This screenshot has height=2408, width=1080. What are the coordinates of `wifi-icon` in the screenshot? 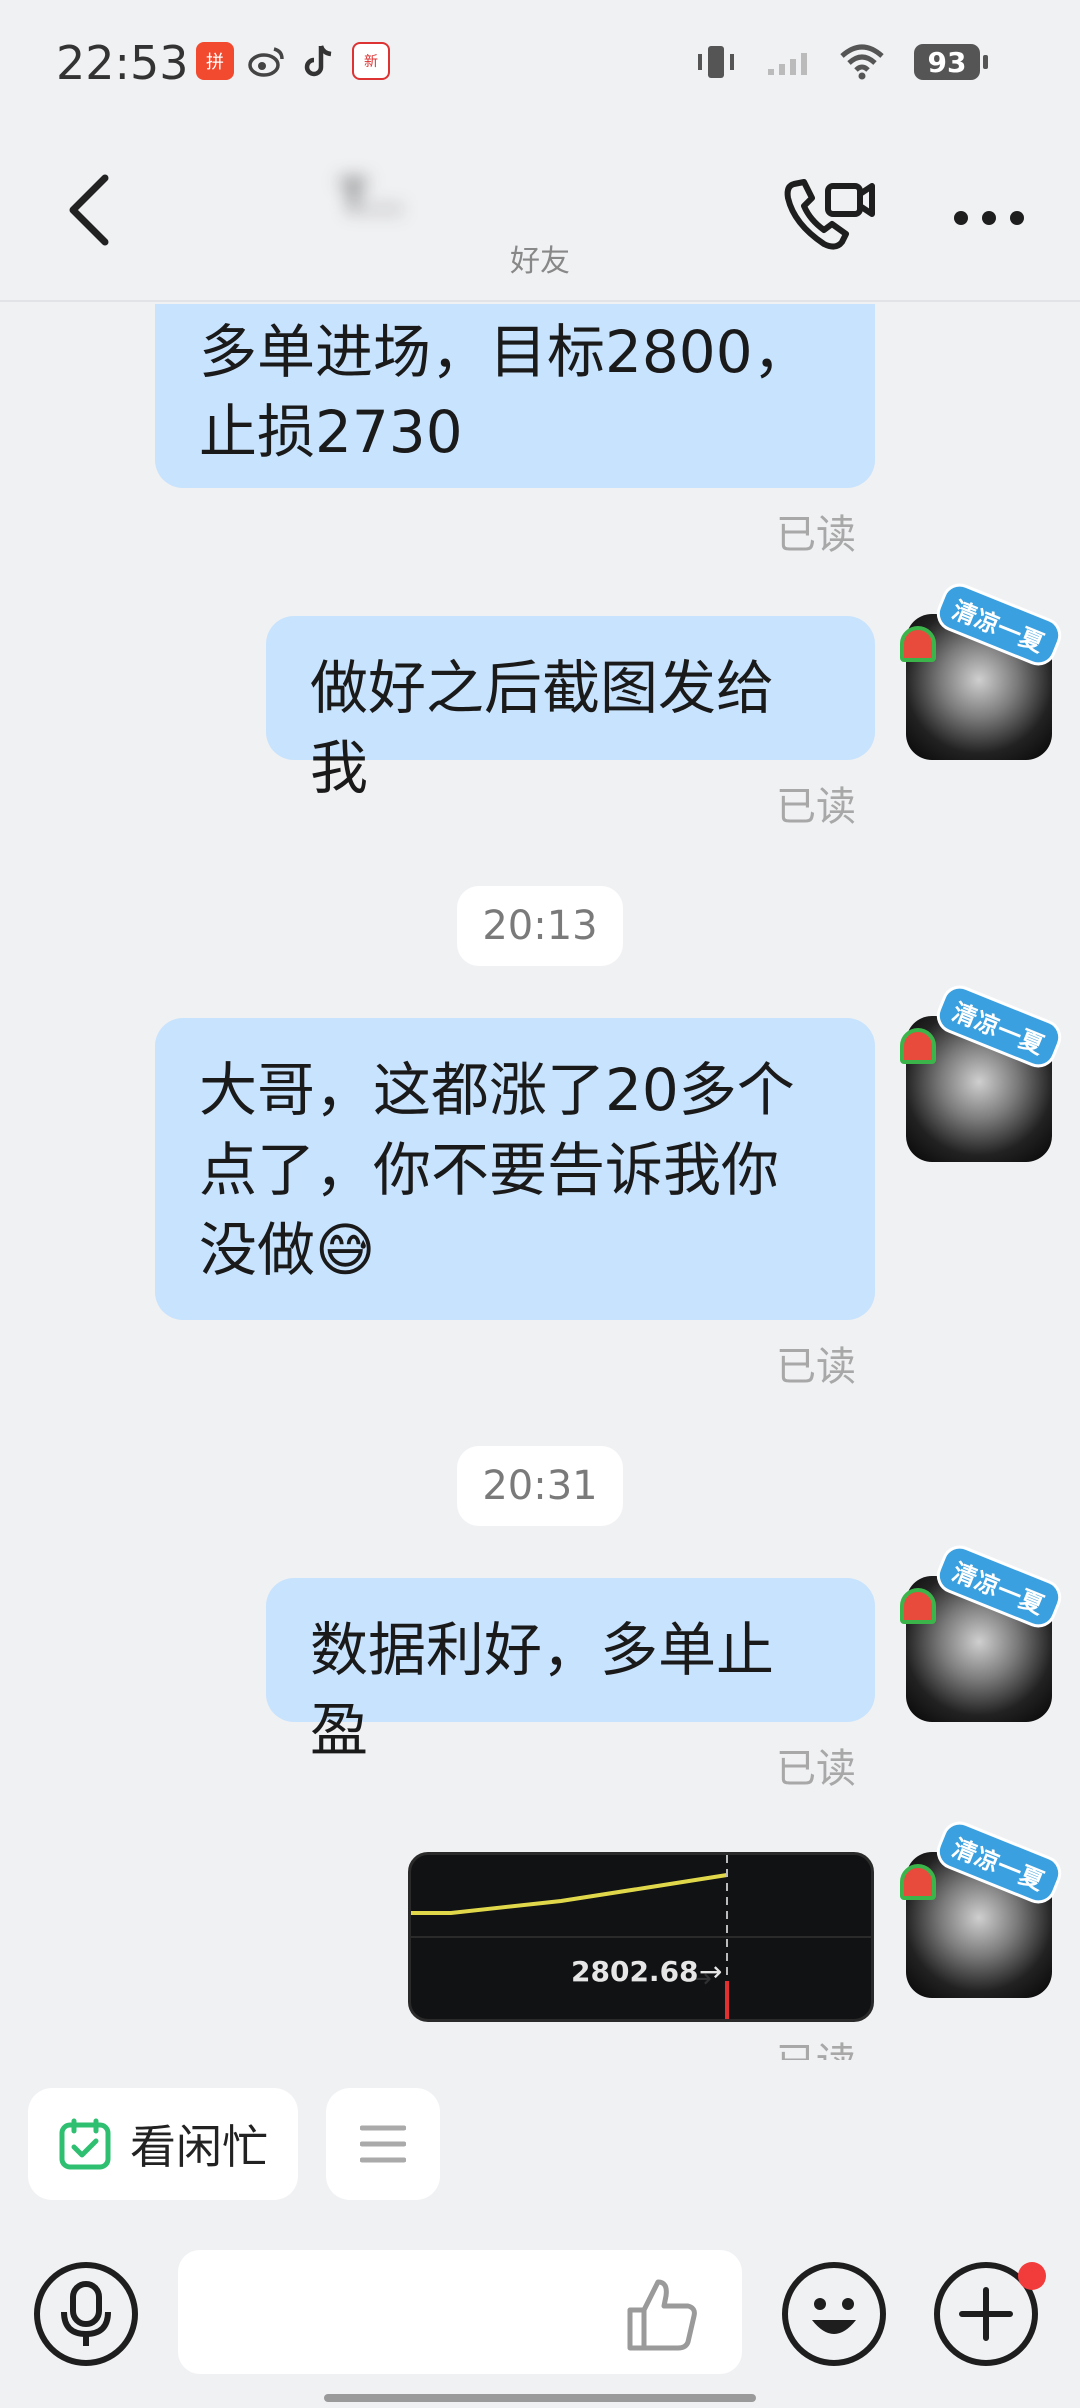 It's located at (862, 62).